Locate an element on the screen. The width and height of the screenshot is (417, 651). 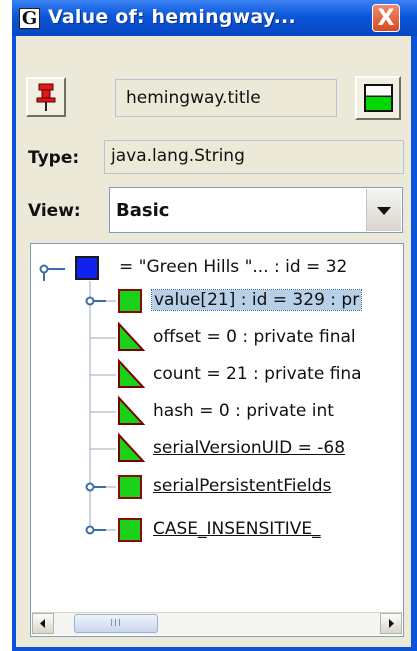
scroll-right-button is located at coordinates (391, 623).